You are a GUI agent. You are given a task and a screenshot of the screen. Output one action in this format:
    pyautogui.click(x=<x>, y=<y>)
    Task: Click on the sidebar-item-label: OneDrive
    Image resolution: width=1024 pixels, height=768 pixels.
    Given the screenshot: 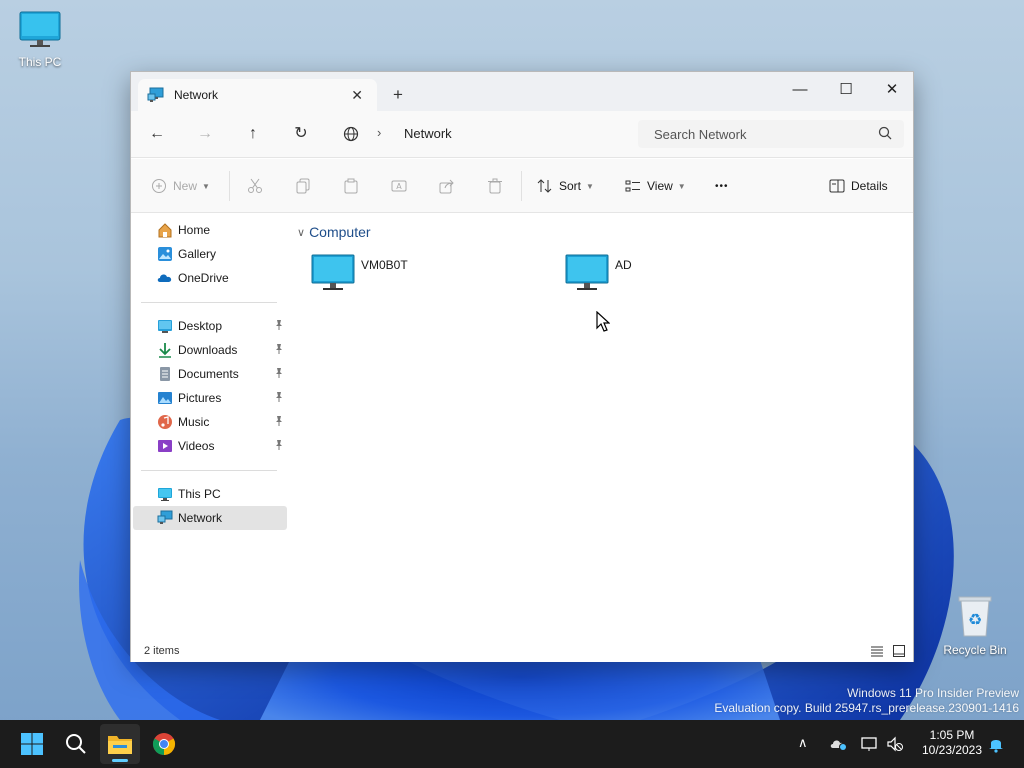 What is the action you would take?
    pyautogui.click(x=203, y=278)
    